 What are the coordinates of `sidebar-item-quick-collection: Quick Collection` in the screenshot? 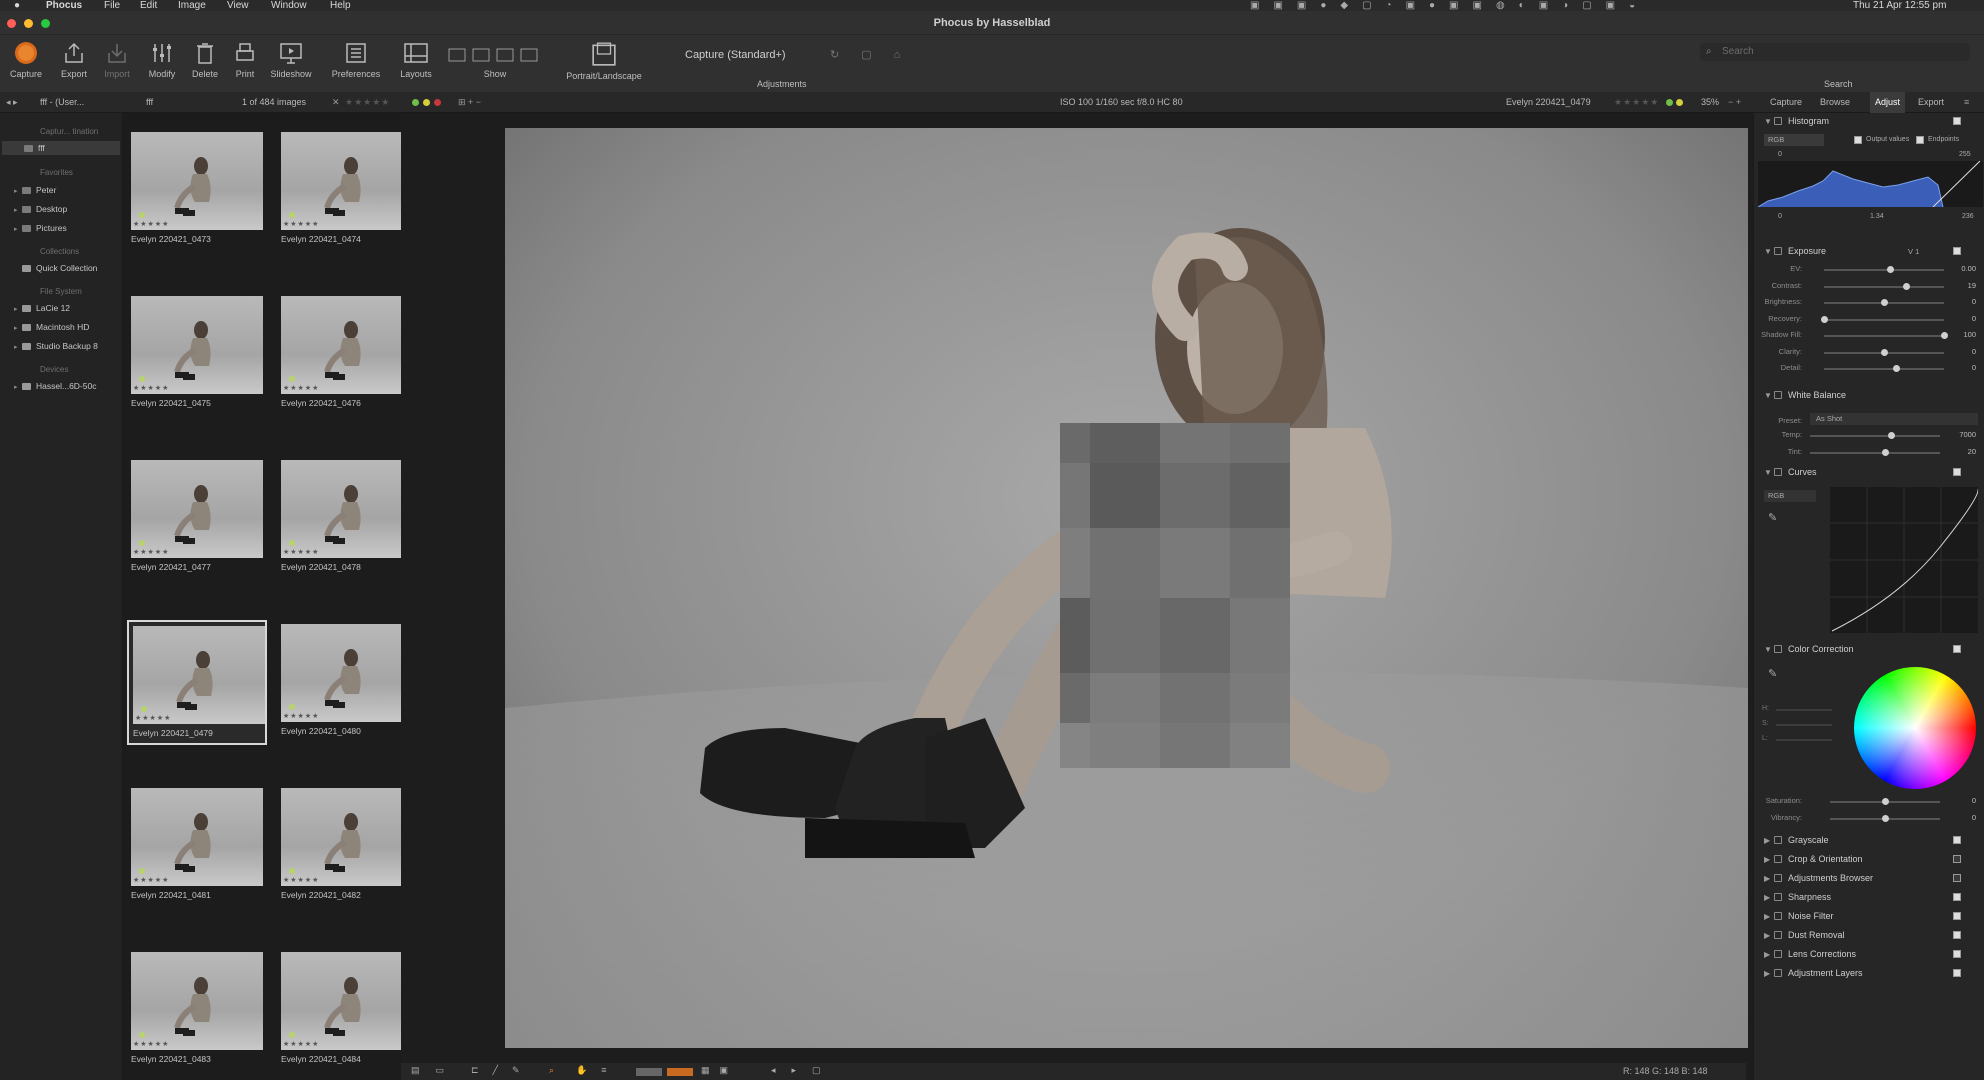 It's located at (76, 268).